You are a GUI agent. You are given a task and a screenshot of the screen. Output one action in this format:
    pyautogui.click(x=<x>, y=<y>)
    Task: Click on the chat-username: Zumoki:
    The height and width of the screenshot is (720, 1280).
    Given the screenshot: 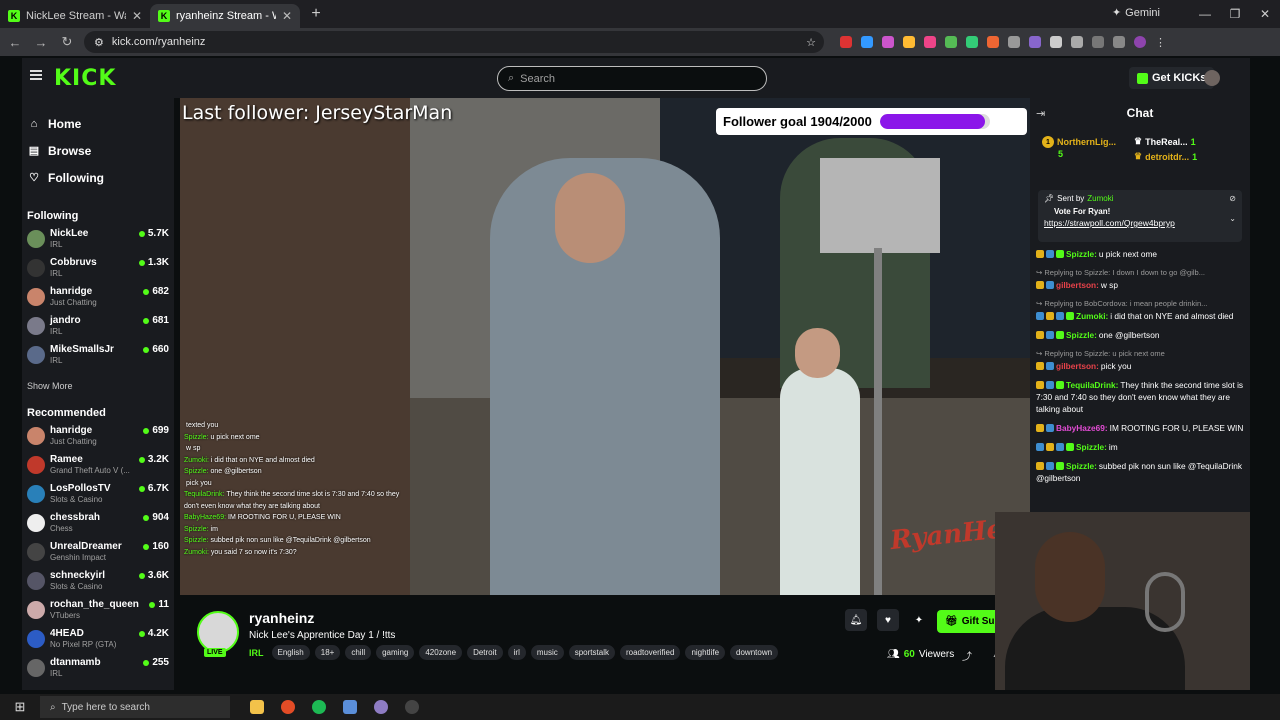 What is the action you would take?
    pyautogui.click(x=1092, y=316)
    